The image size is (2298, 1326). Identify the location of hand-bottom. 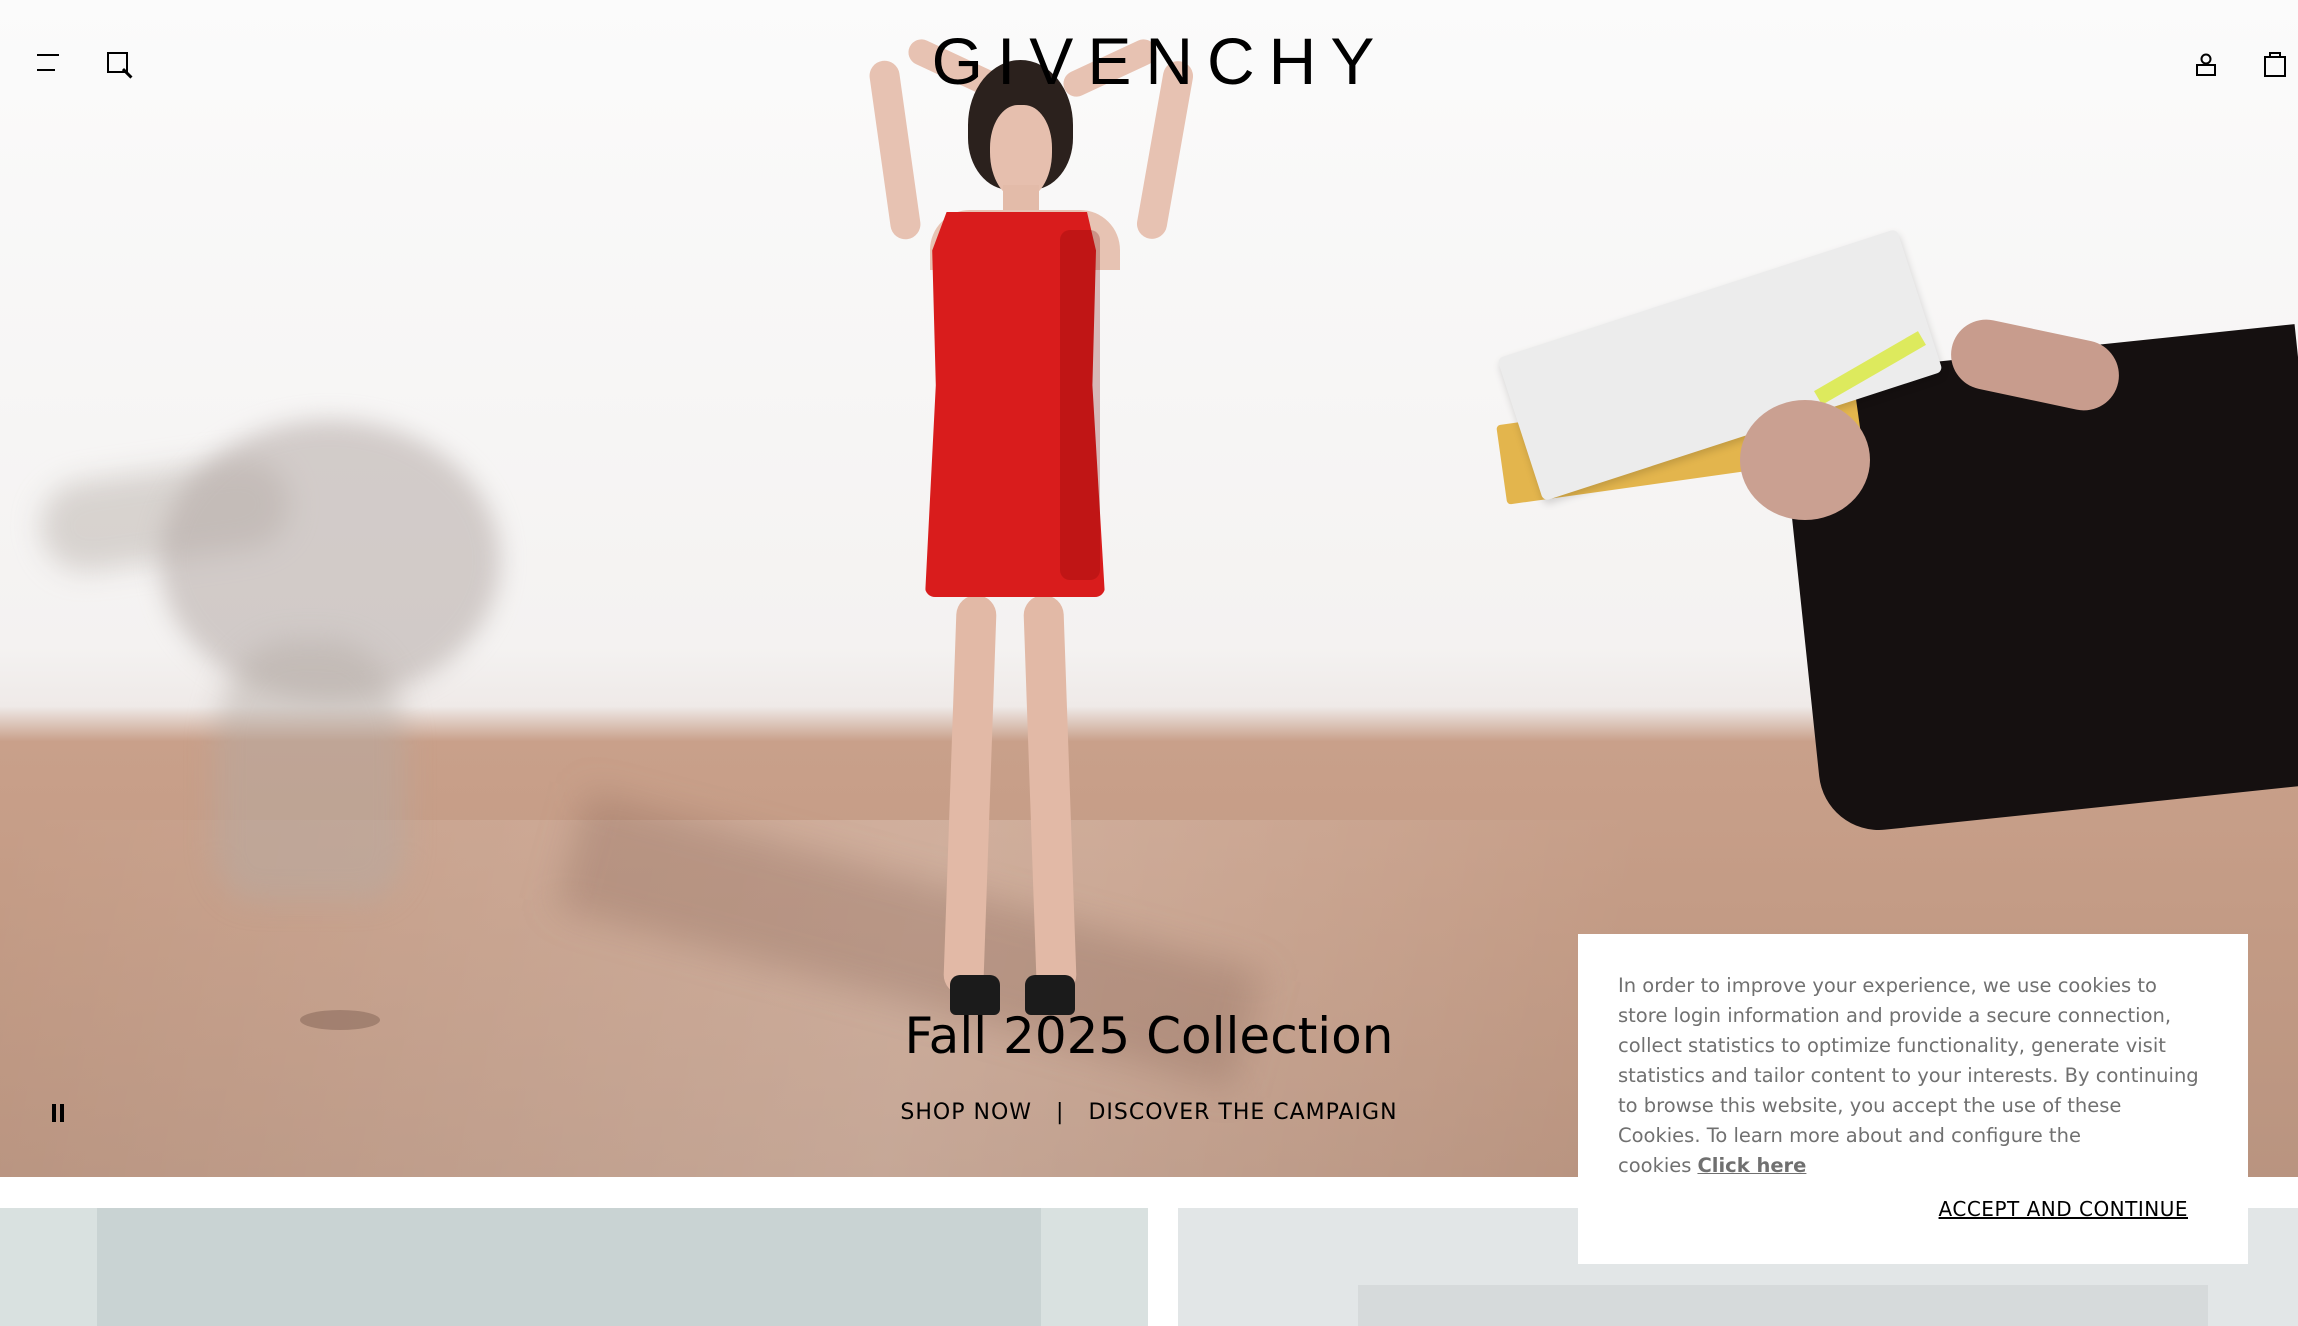
(1805, 460).